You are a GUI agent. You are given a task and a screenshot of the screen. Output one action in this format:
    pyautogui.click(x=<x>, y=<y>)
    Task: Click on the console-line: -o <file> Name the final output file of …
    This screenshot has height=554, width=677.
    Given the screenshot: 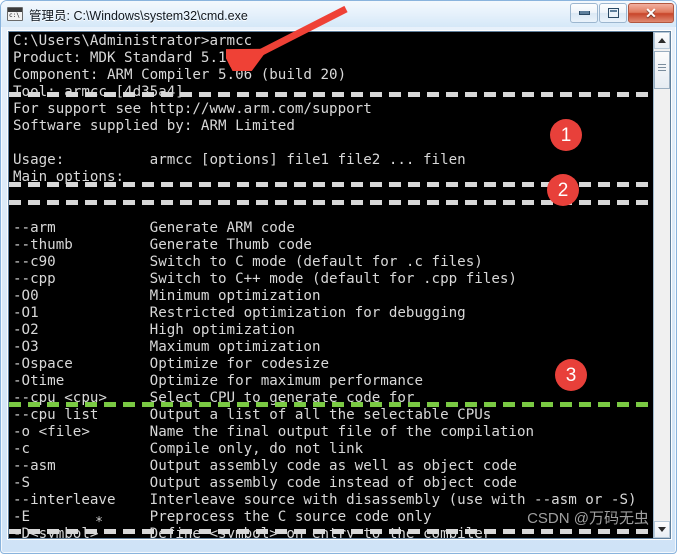 What is the action you would take?
    pyautogui.click(x=274, y=432)
    